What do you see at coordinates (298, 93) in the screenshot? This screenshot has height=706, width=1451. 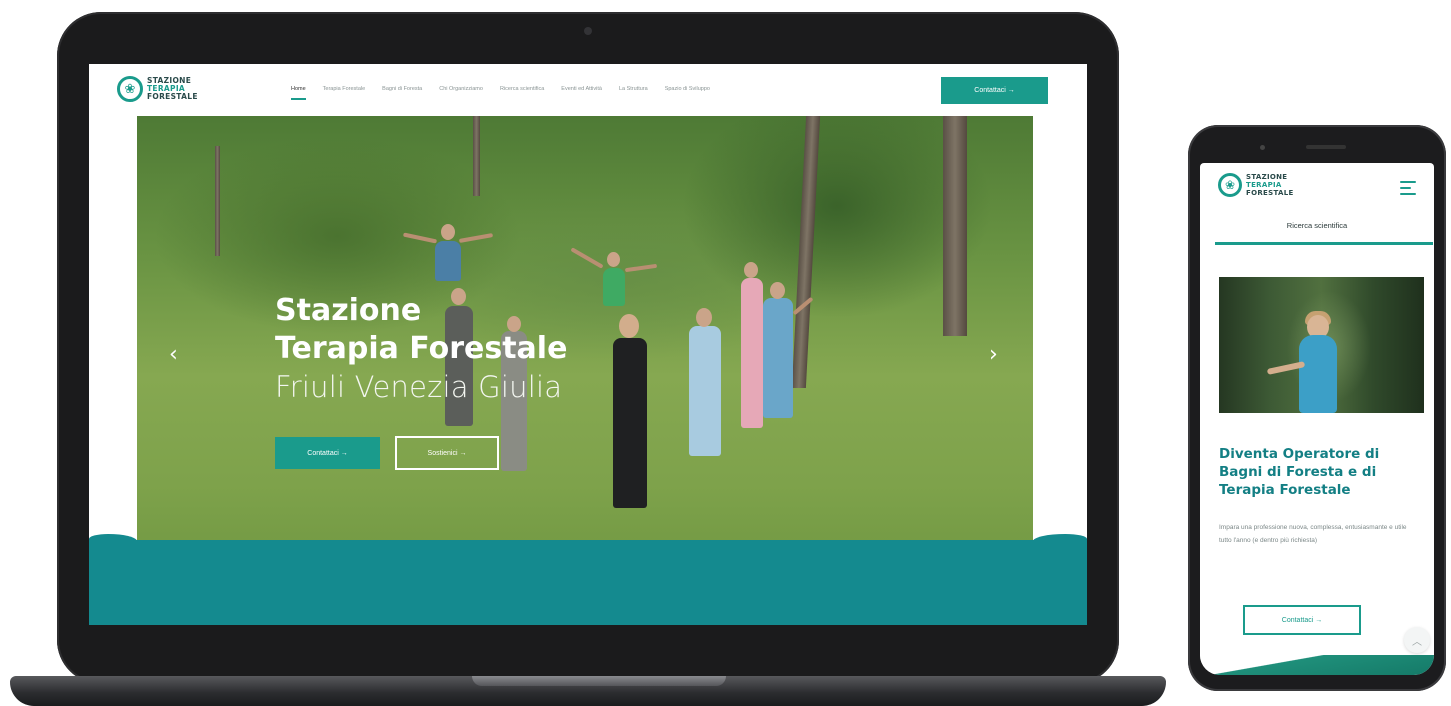 I see `nav-home: Home` at bounding box center [298, 93].